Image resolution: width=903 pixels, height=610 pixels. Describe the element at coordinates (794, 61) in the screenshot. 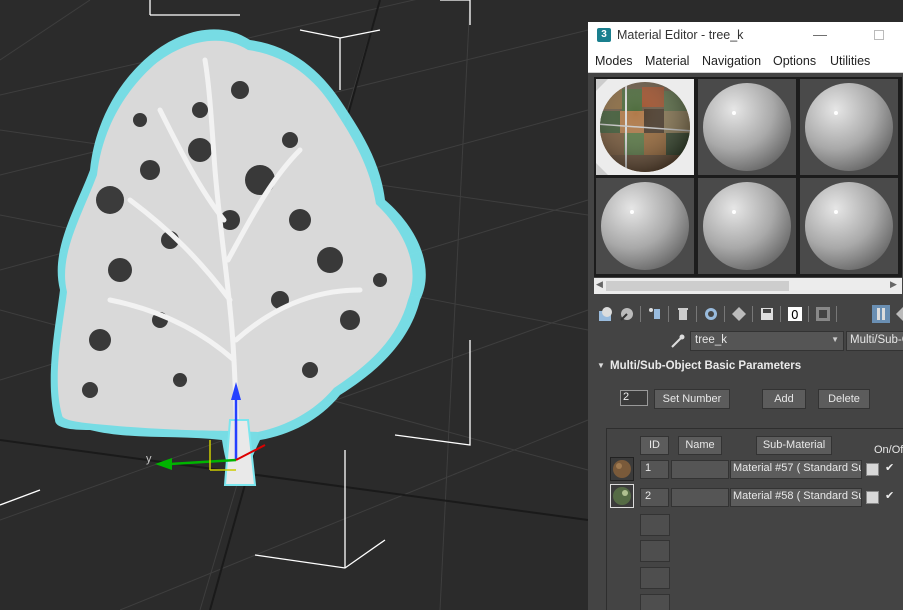

I see `menu-options: Options` at that location.